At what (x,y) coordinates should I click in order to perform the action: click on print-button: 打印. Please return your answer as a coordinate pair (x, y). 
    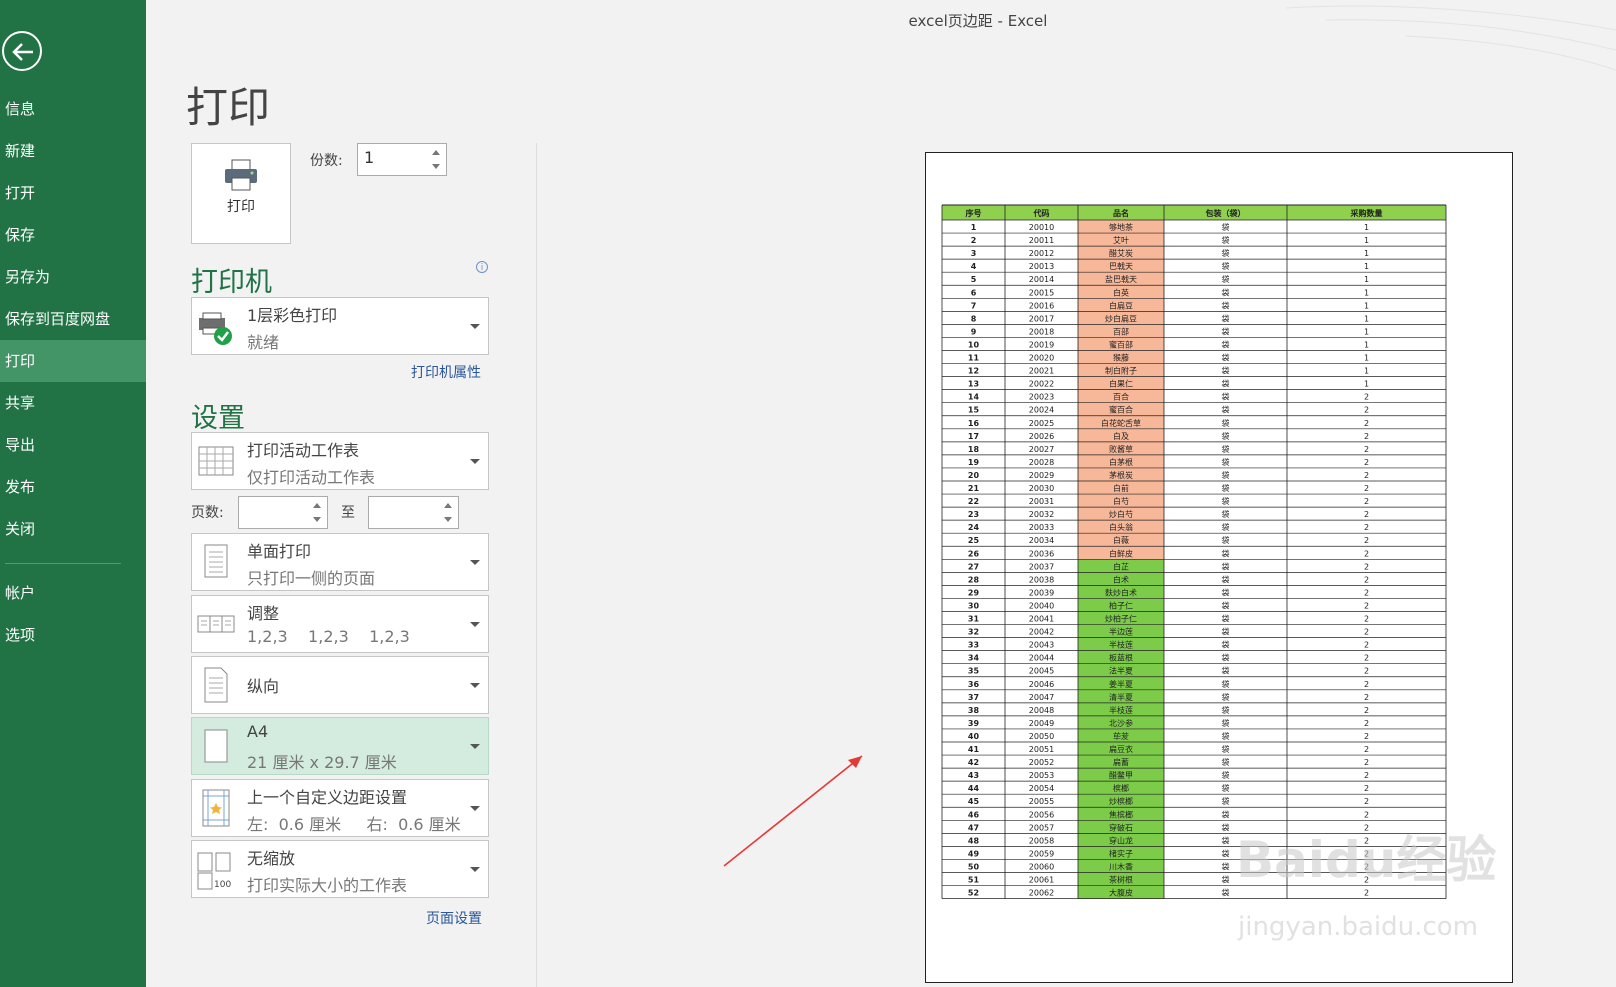
    Looking at the image, I should click on (241, 193).